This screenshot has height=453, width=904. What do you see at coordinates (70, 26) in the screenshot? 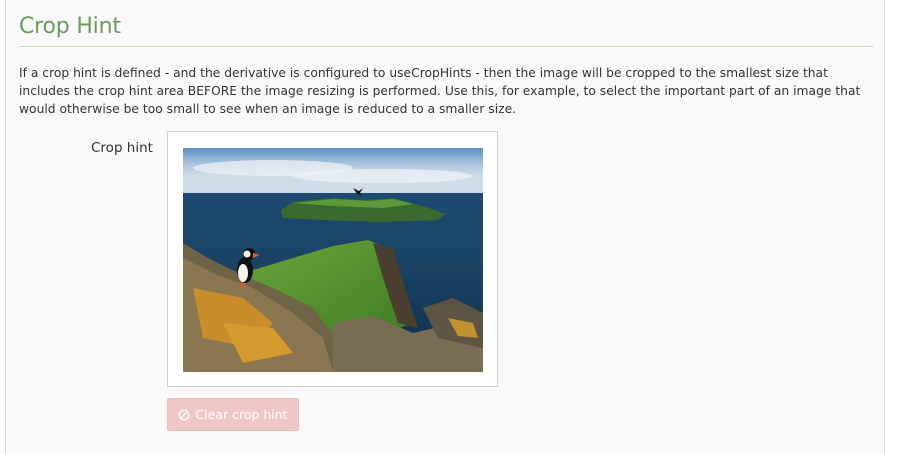
I see `section-title: Crop Hint` at bounding box center [70, 26].